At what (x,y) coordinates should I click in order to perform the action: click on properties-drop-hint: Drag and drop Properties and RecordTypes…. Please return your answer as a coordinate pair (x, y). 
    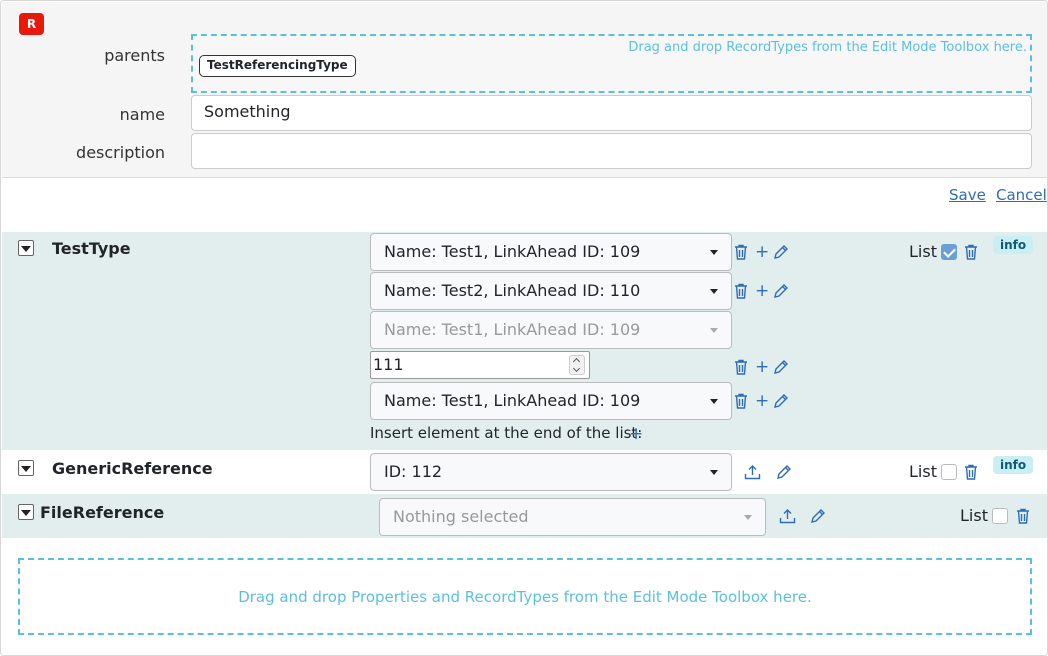
    Looking at the image, I should click on (525, 596).